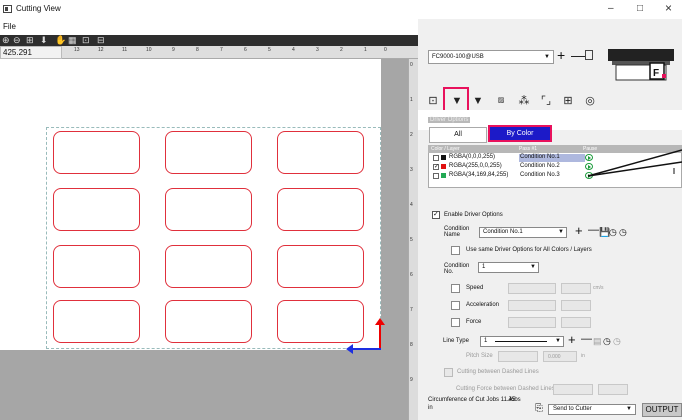 This screenshot has width=682, height=420. I want to click on condition-name-select: Condition No.1, so click(523, 232).